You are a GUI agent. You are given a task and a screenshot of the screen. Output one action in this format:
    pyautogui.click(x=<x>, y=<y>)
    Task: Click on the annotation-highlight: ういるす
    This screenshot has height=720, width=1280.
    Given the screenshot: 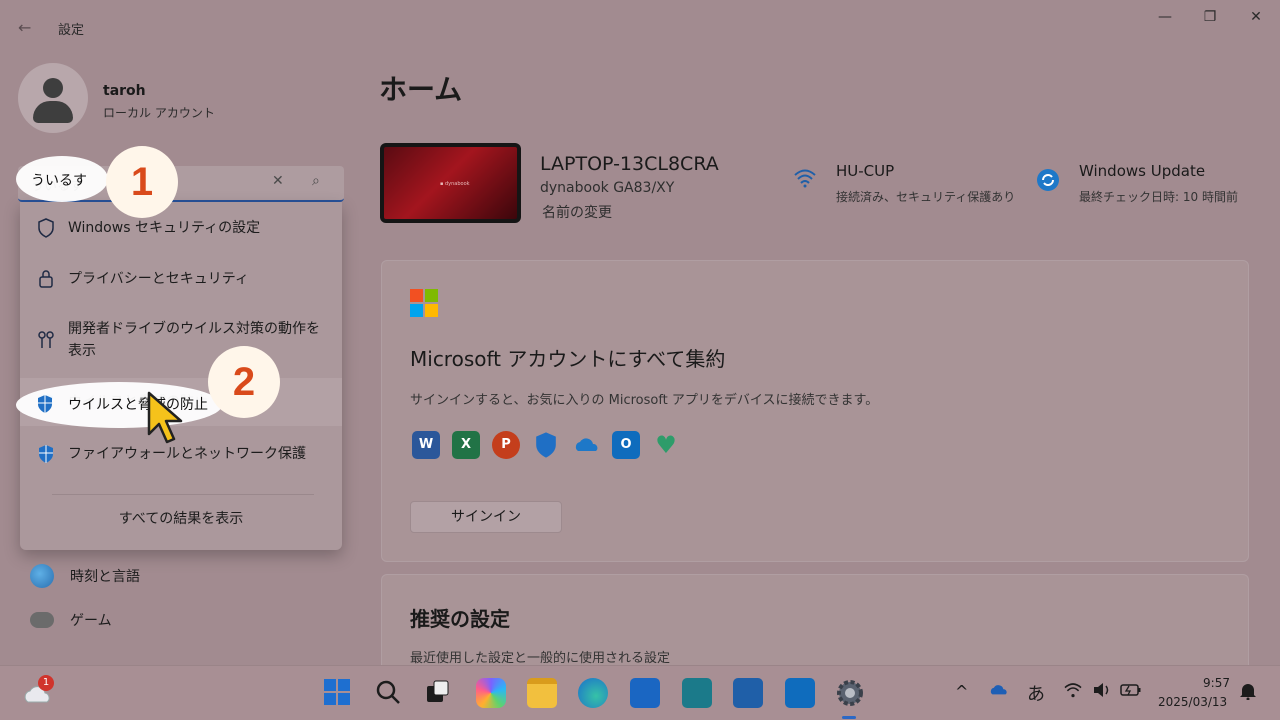 What is the action you would take?
    pyautogui.click(x=62, y=179)
    